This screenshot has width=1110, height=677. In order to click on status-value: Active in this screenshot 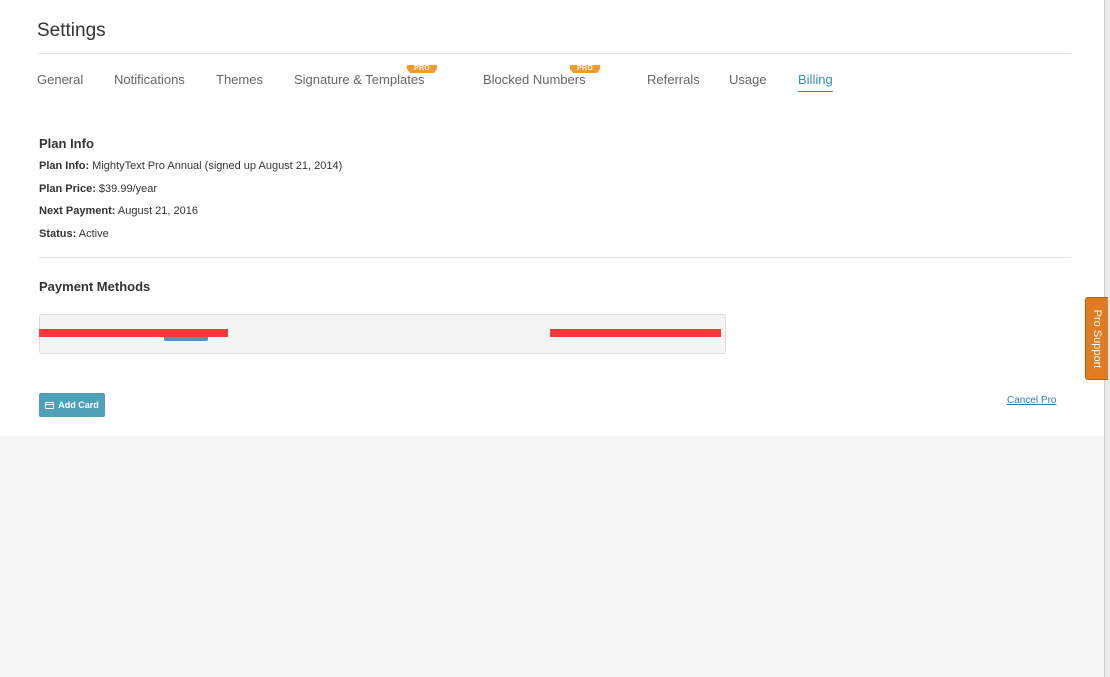, I will do `click(93, 234)`.